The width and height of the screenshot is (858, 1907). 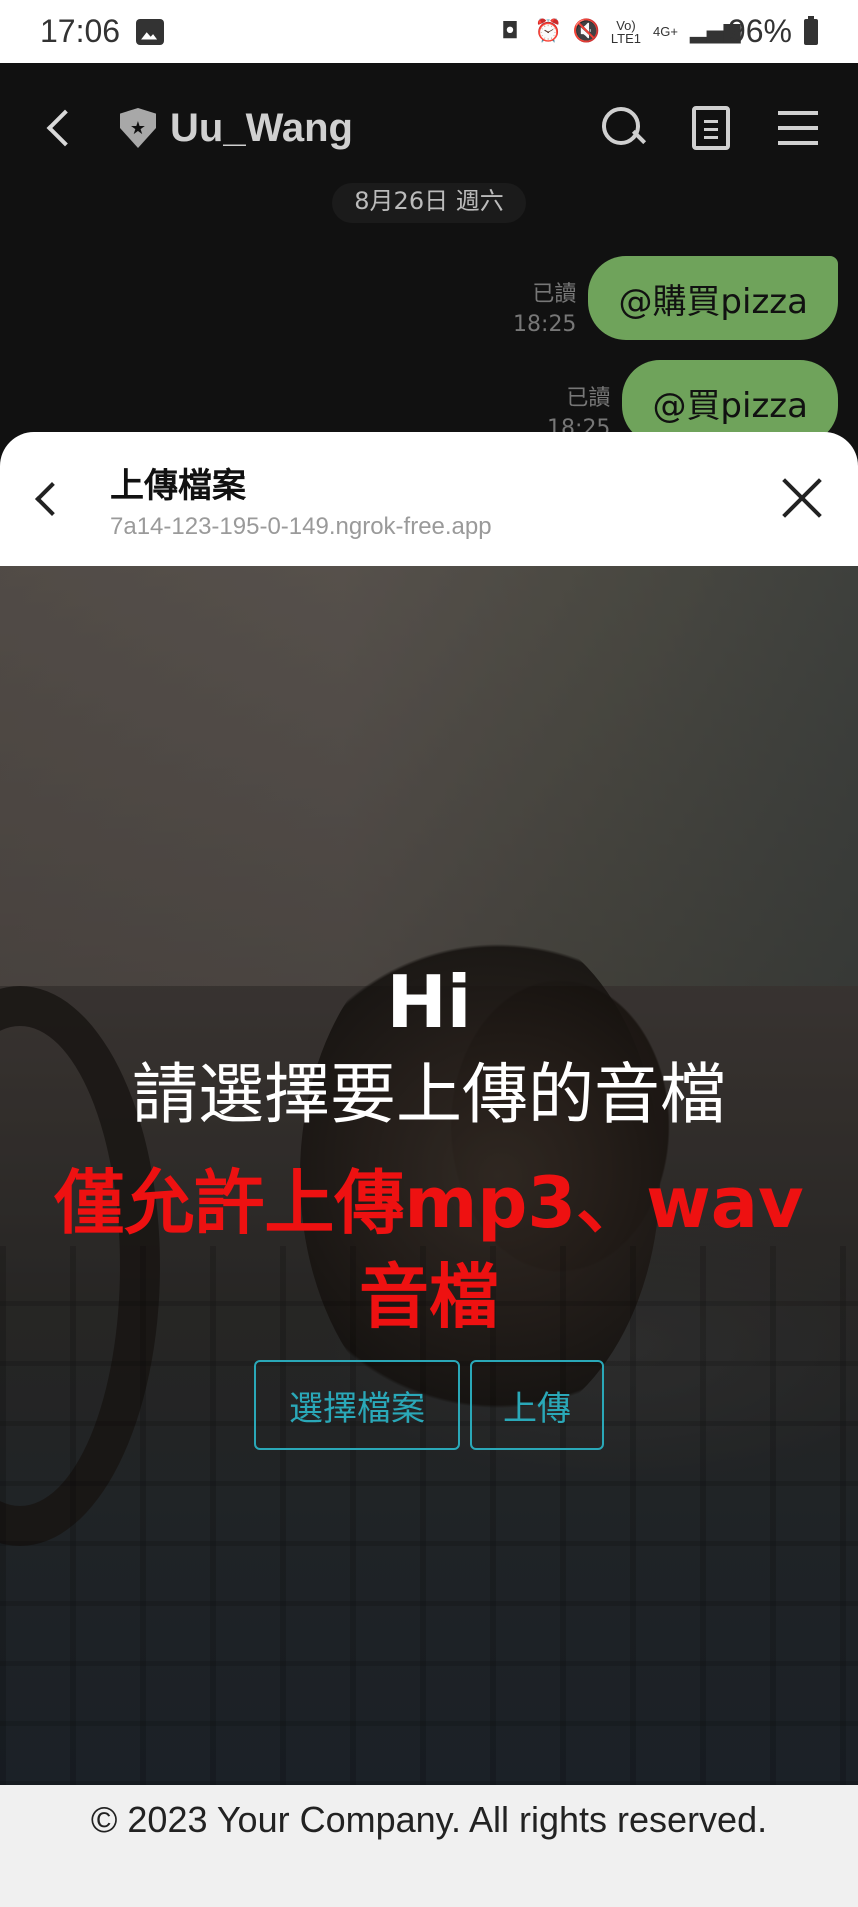 What do you see at coordinates (138, 128) in the screenshot?
I see `official-shield-icon: ★` at bounding box center [138, 128].